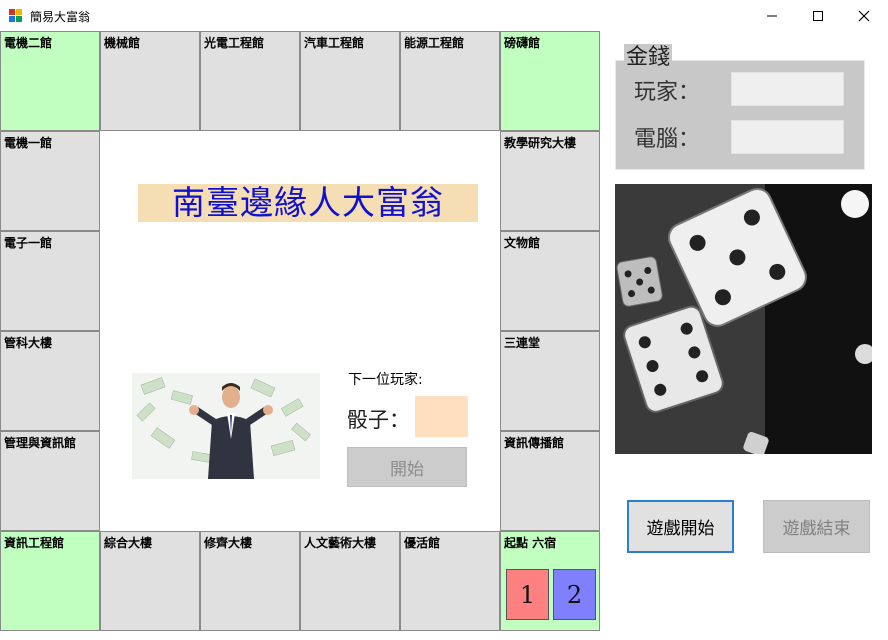 This screenshot has height=640, width=888. What do you see at coordinates (234, 43) in the screenshot?
I see `cell-label: 光電工程館` at bounding box center [234, 43].